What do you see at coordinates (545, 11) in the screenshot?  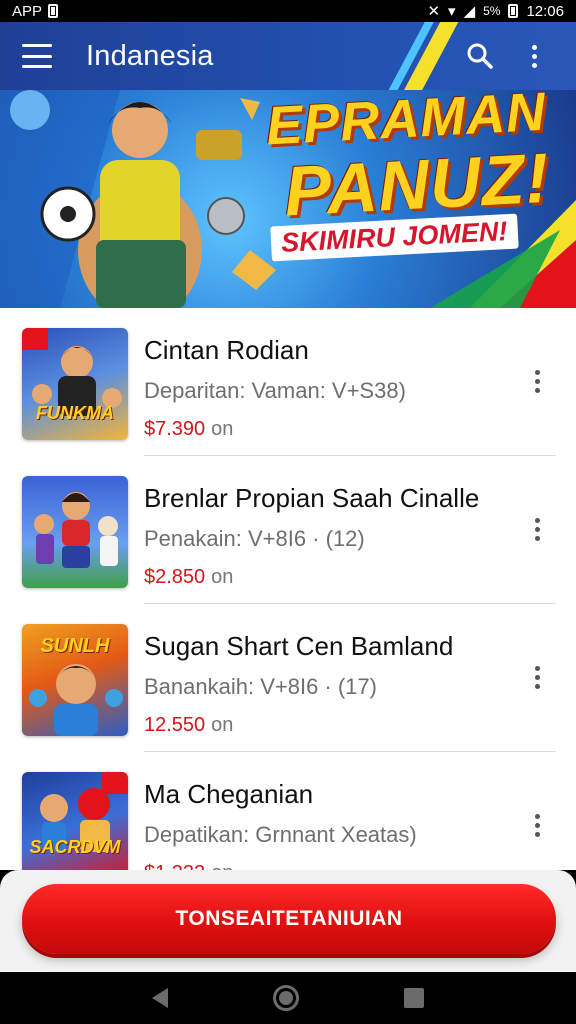 I see `clock: 12:06` at bounding box center [545, 11].